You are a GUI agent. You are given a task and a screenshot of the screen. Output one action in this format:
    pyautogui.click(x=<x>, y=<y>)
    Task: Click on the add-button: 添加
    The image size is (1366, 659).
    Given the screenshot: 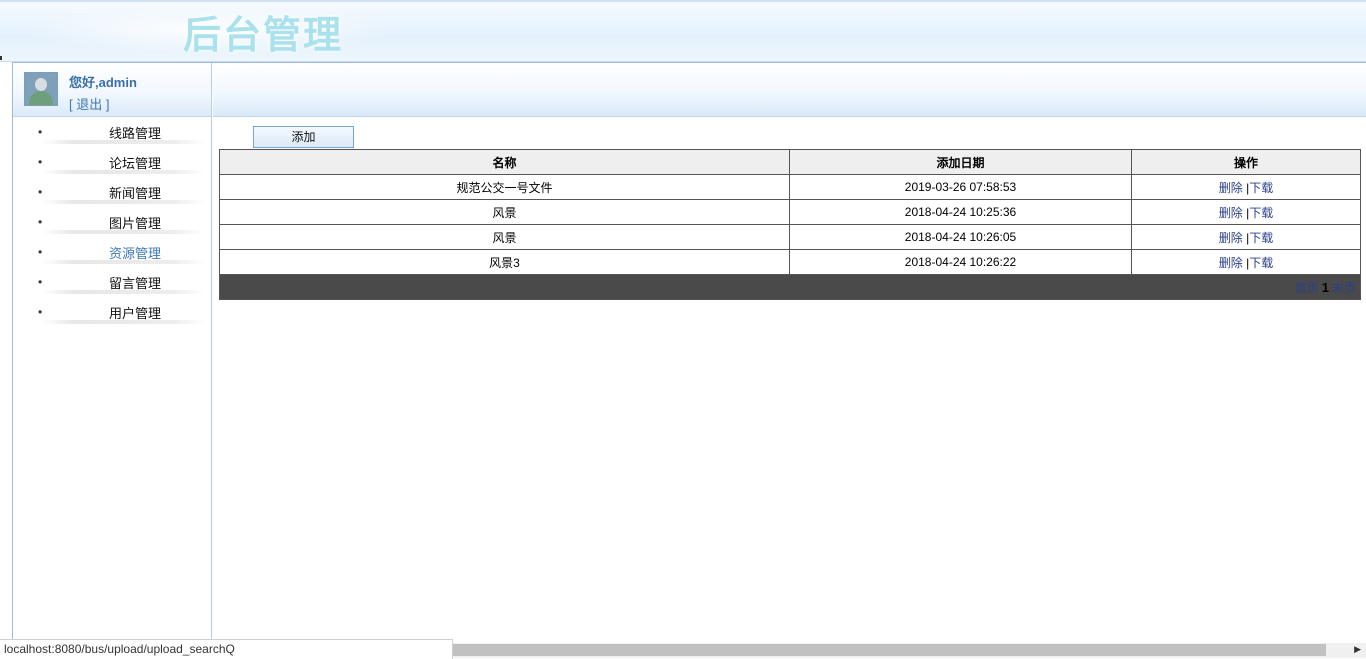 What is the action you would take?
    pyautogui.click(x=303, y=137)
    